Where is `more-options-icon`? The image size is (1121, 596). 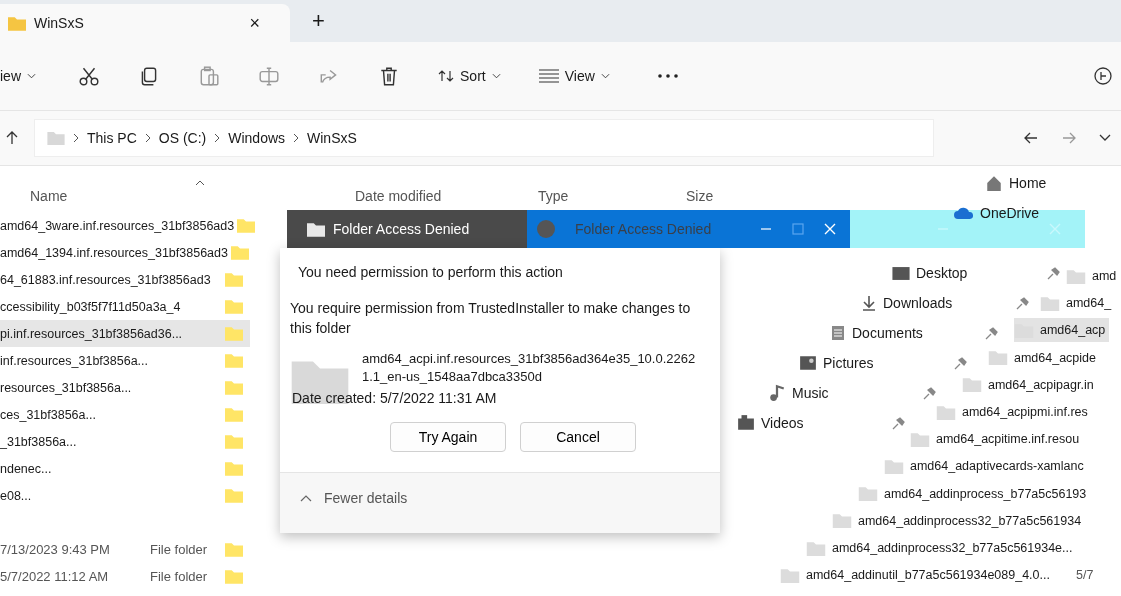
more-options-icon is located at coordinates (667, 76).